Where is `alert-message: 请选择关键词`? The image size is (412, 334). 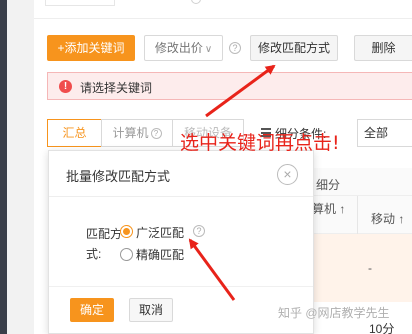
alert-message: 请选择关键词 is located at coordinates (116, 88).